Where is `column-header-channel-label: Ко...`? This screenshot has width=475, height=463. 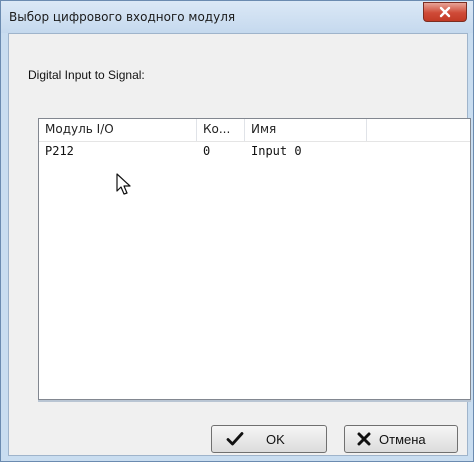 column-header-channel-label: Ко... is located at coordinates (217, 129).